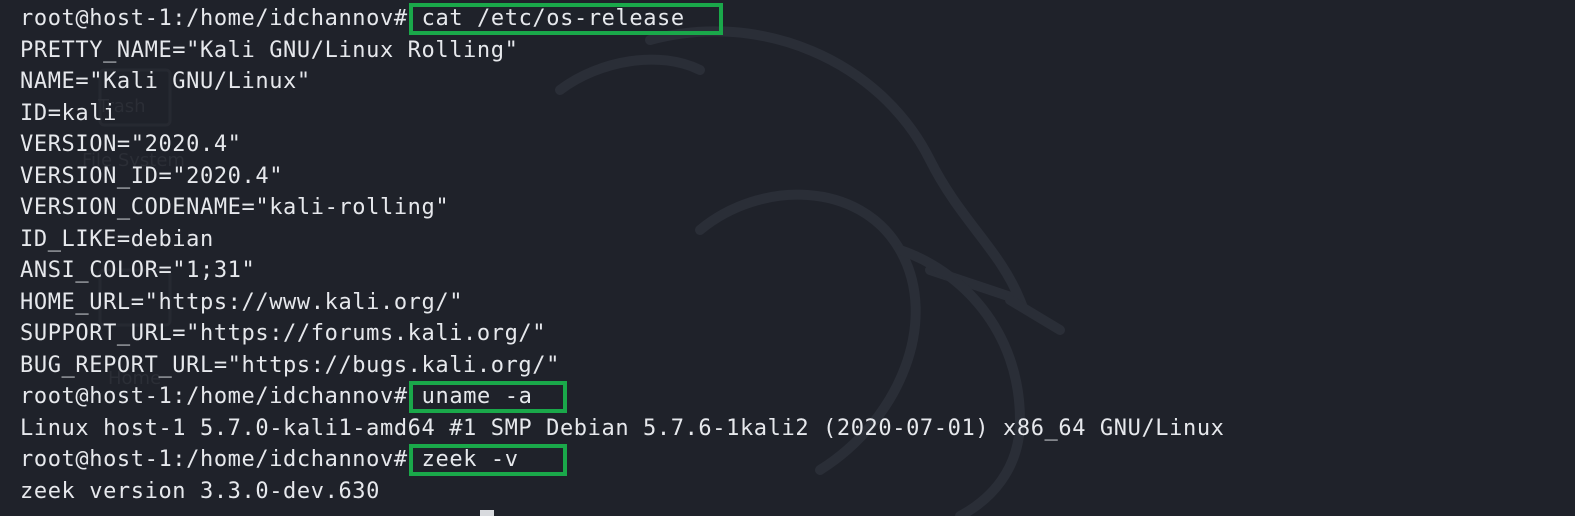 The height and width of the screenshot is (516, 1575). Describe the element at coordinates (117, 239) in the screenshot. I see `output-line: ID_LIKE=debian` at that location.